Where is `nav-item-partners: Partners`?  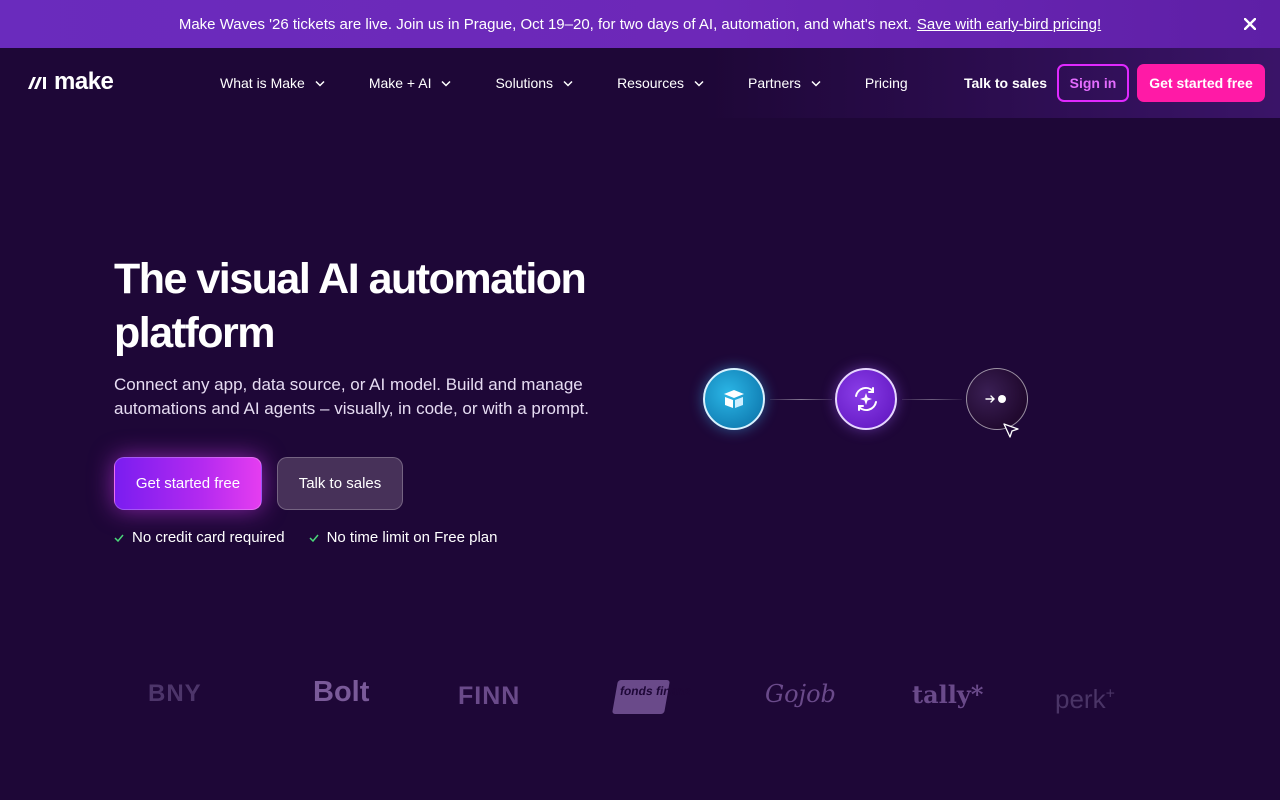 nav-item-partners: Partners is located at coordinates (784, 83).